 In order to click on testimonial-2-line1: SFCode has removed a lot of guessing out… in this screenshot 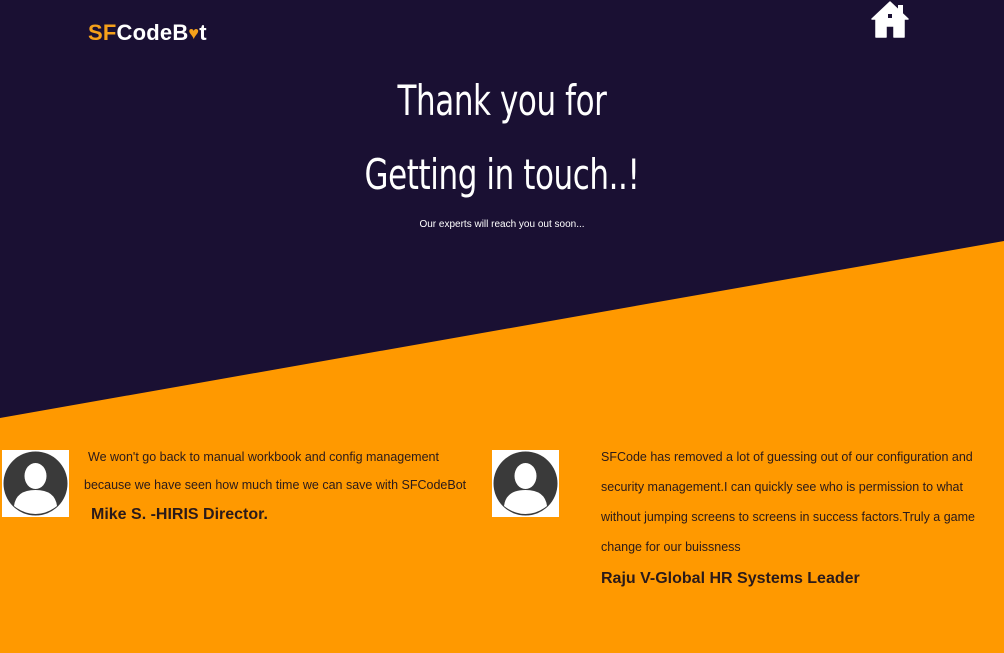, I will do `click(787, 457)`.